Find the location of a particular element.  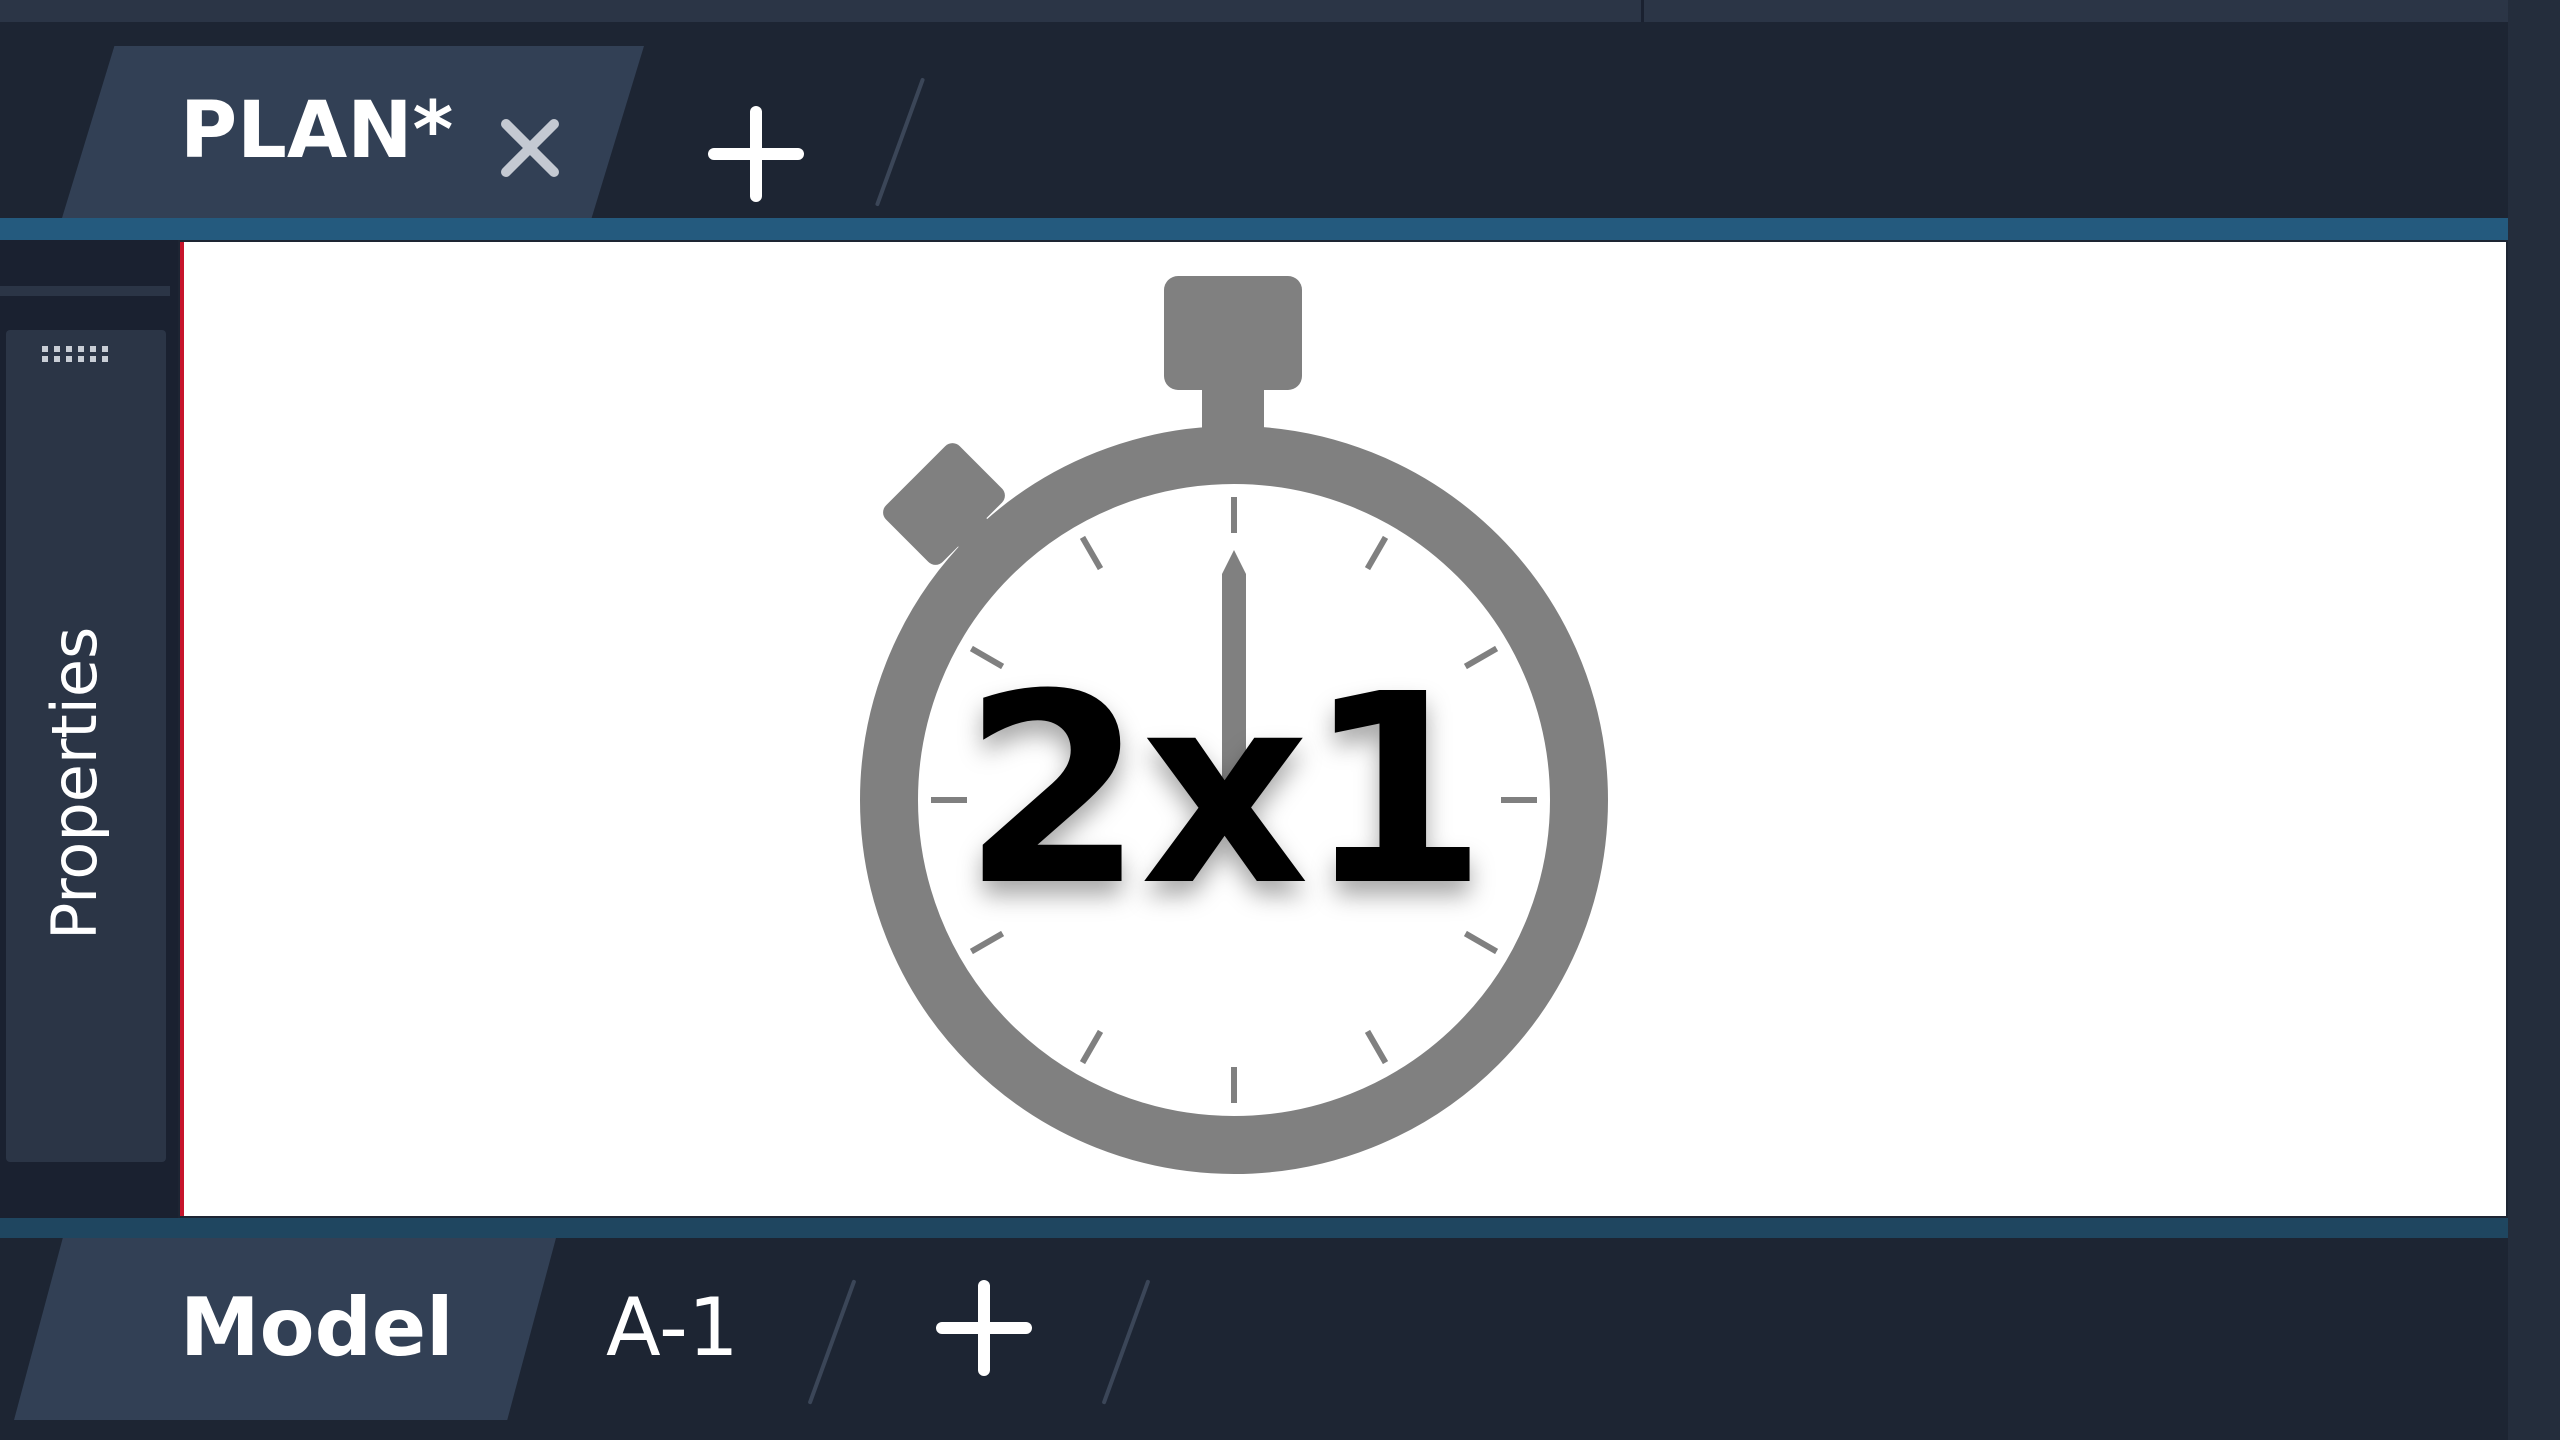

layout-tab-separator is located at coordinates (832, 1342).